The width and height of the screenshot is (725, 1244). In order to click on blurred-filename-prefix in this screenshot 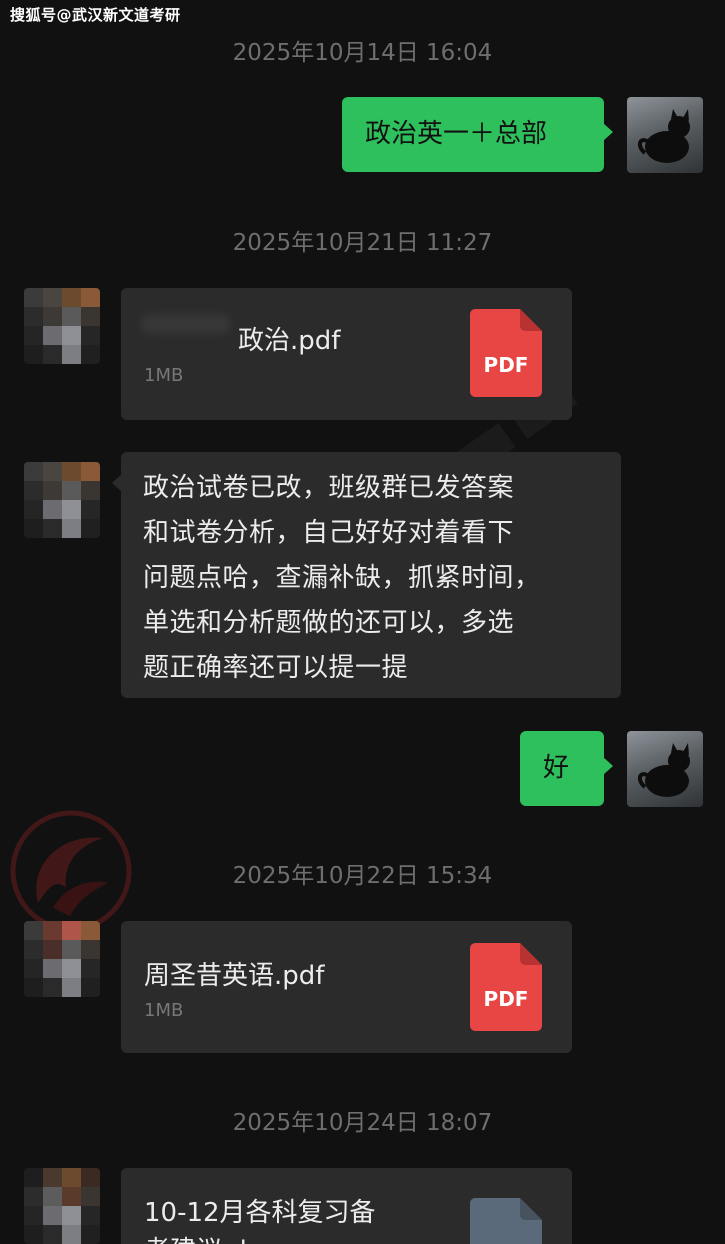, I will do `click(186, 324)`.